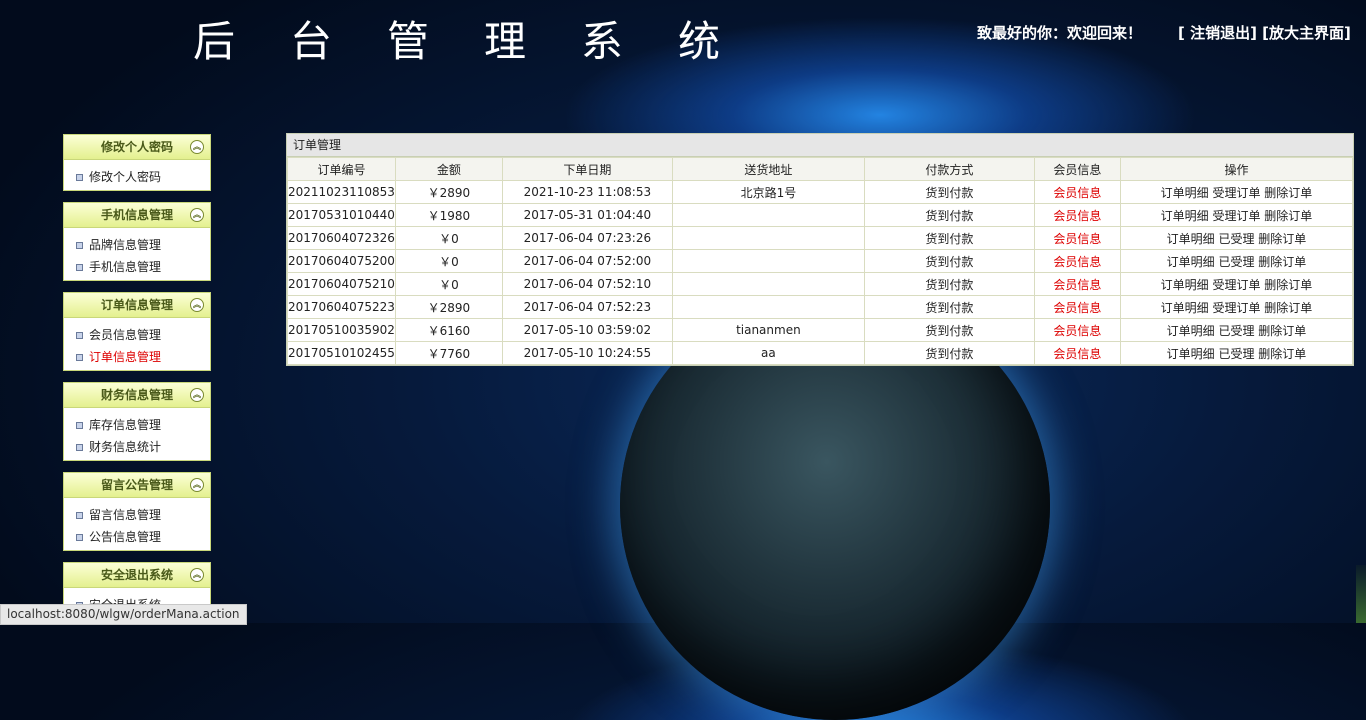 The height and width of the screenshot is (720, 1366). Describe the element at coordinates (448, 353) in the screenshot. I see `amount-cell: ￥7760` at that location.